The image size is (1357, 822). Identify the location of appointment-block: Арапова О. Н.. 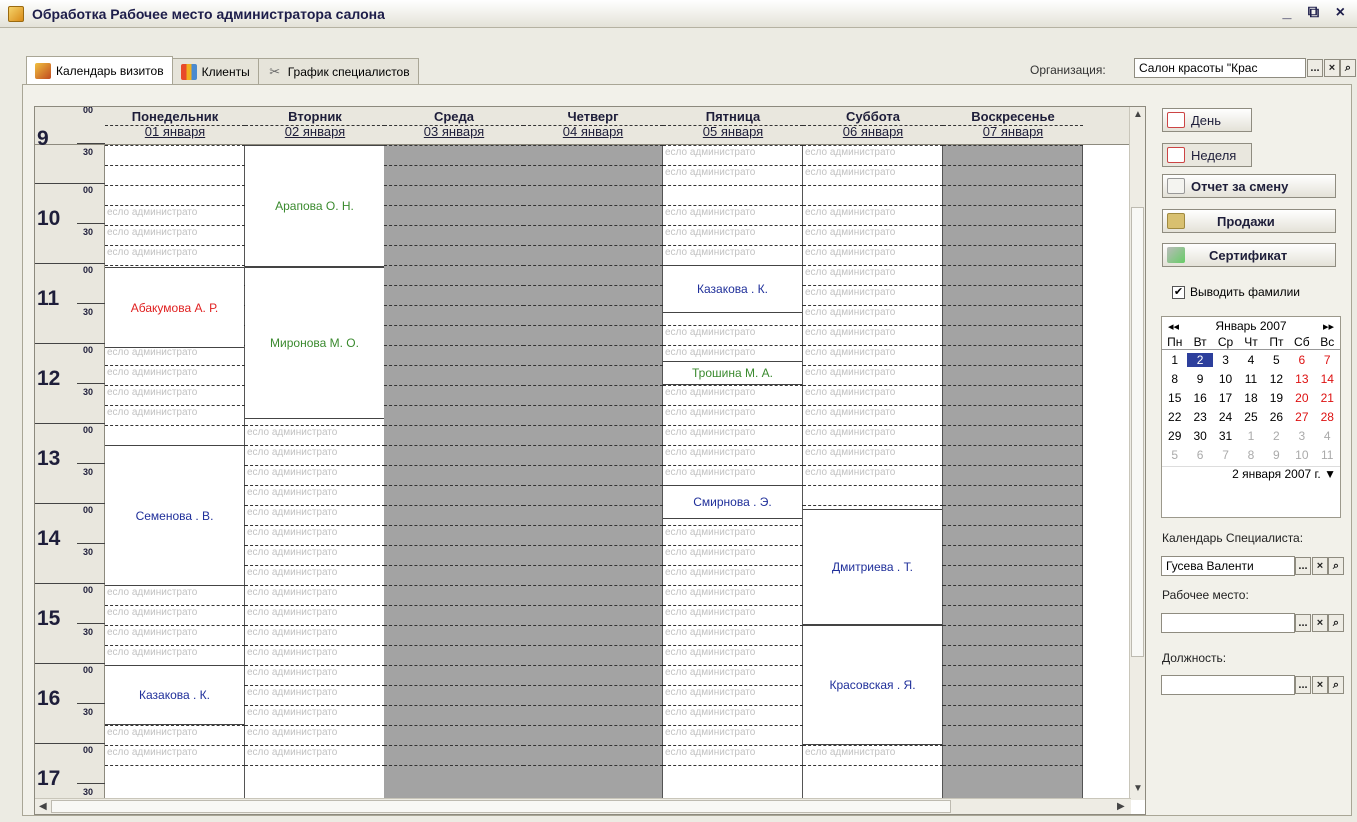
(314, 206).